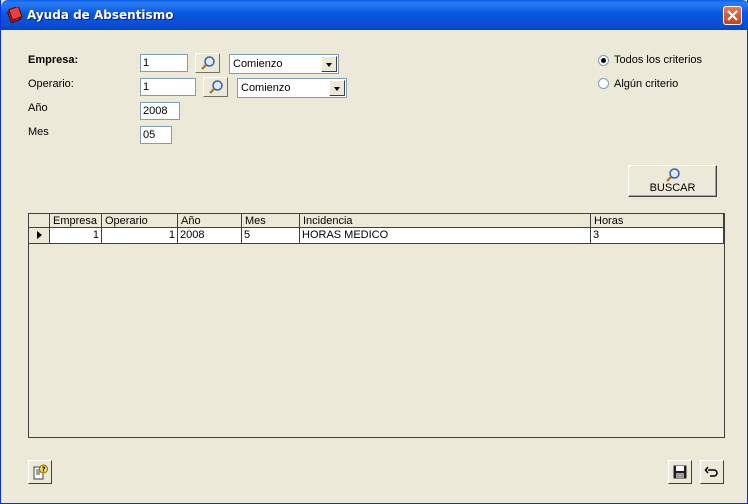  What do you see at coordinates (292, 88) in the screenshot?
I see `operario-combo: Comienzo` at bounding box center [292, 88].